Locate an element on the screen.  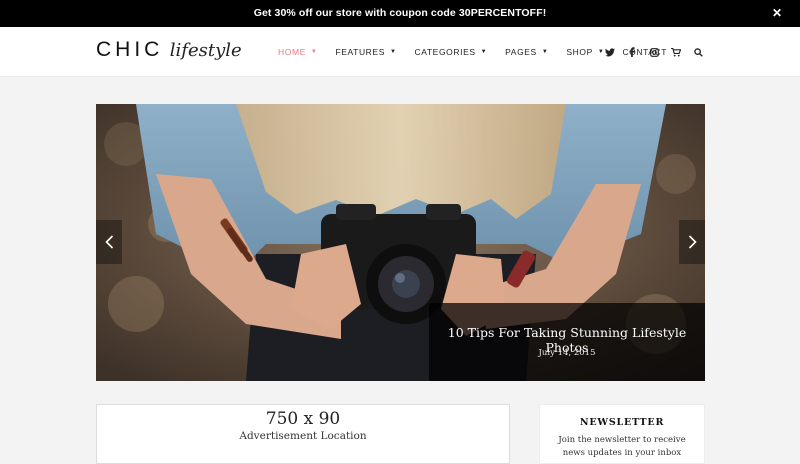
chevron-left-icon is located at coordinates (108, 242).